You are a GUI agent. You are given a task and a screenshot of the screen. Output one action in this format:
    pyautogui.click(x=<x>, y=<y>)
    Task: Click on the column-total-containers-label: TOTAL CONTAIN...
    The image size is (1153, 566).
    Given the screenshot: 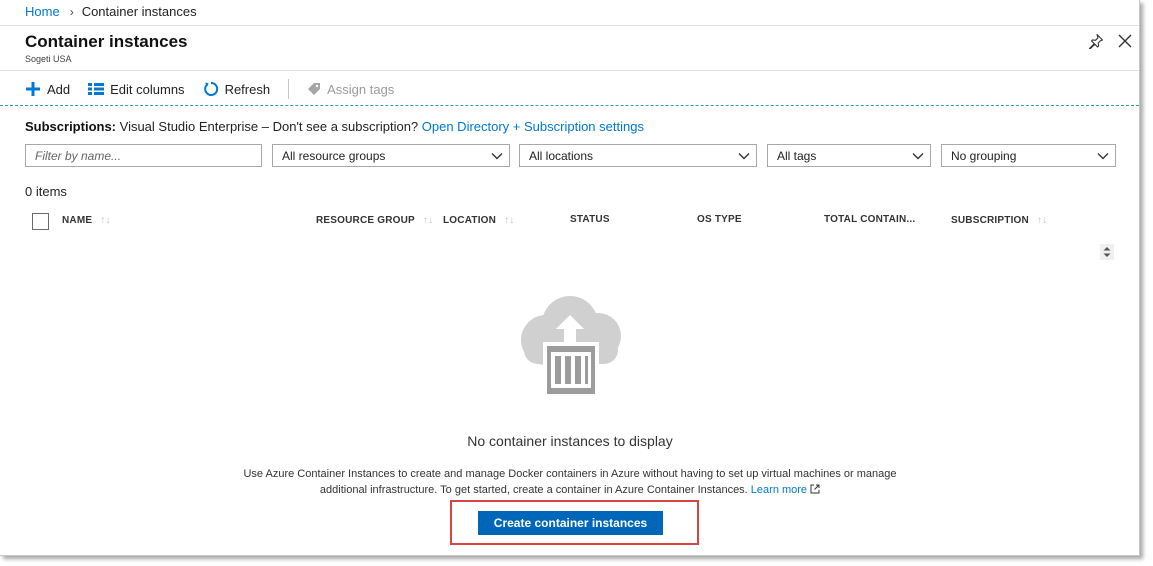 What is the action you would take?
    pyautogui.click(x=870, y=219)
    